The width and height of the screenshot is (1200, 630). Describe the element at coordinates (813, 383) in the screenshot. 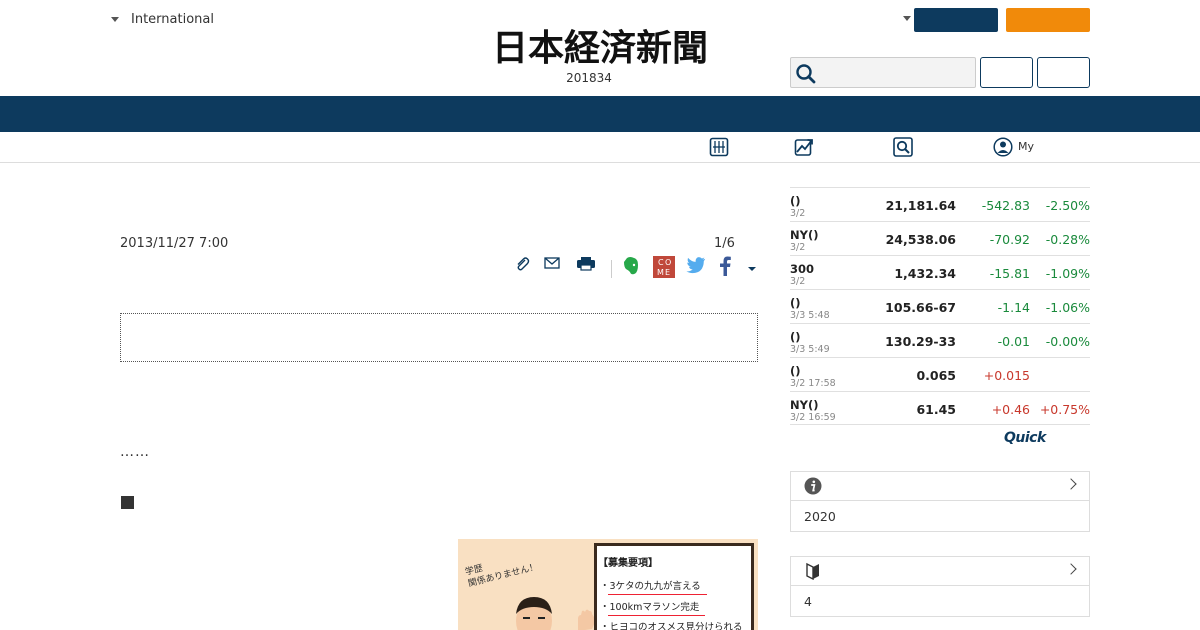

I see `market-date: 3/2 17:58` at that location.